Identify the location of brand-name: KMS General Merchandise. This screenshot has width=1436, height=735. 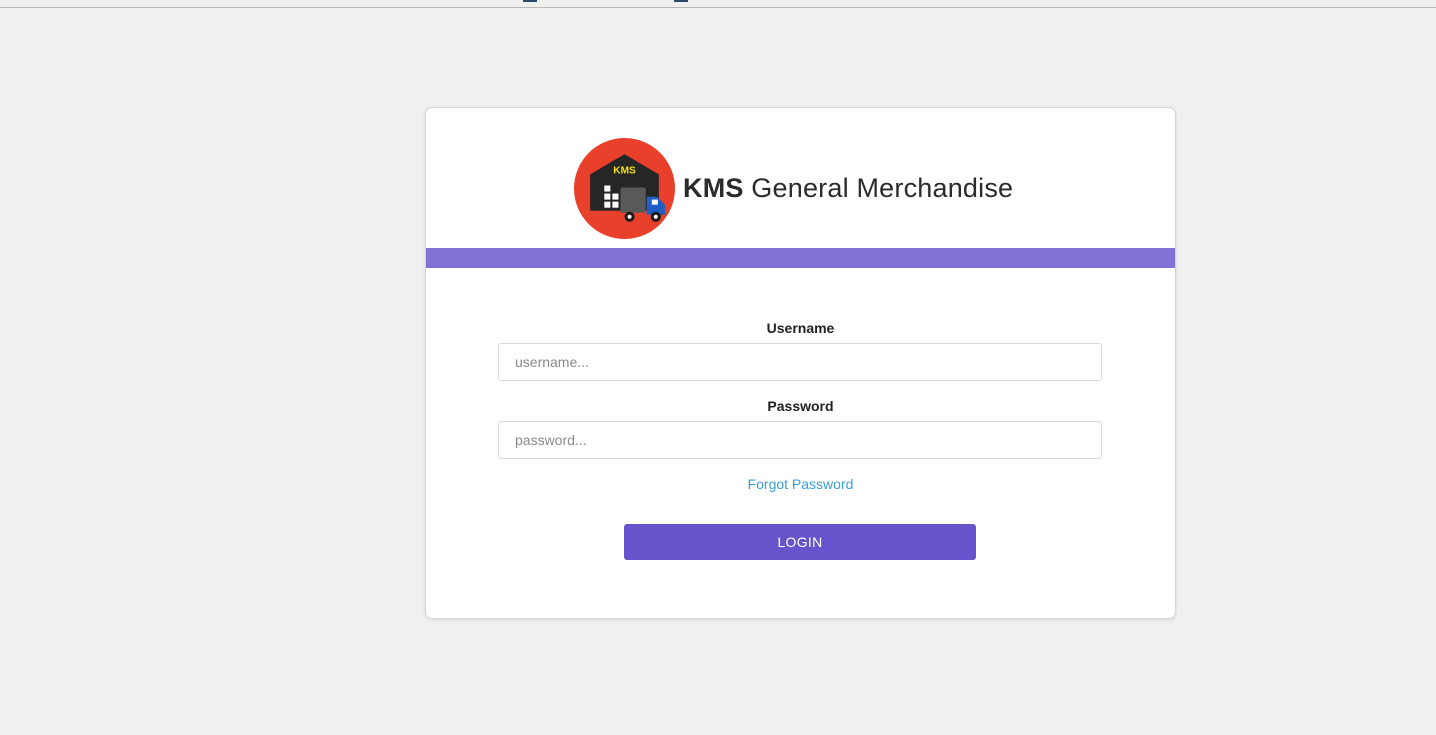
(848, 188).